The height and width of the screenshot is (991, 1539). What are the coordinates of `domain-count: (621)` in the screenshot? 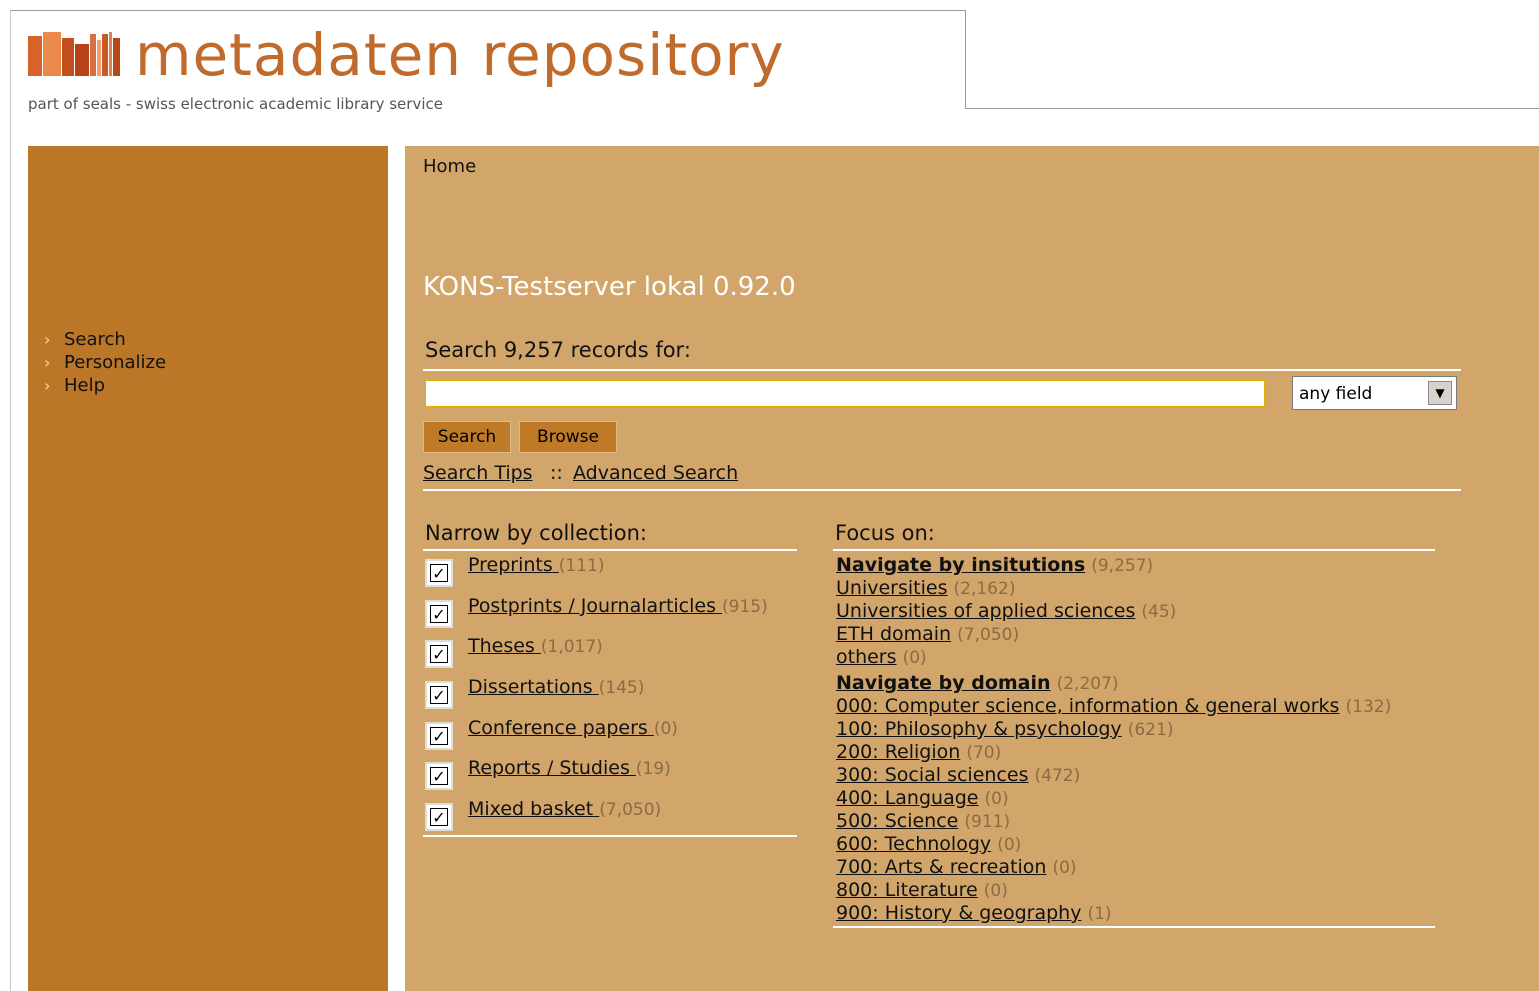 It's located at (1150, 730).